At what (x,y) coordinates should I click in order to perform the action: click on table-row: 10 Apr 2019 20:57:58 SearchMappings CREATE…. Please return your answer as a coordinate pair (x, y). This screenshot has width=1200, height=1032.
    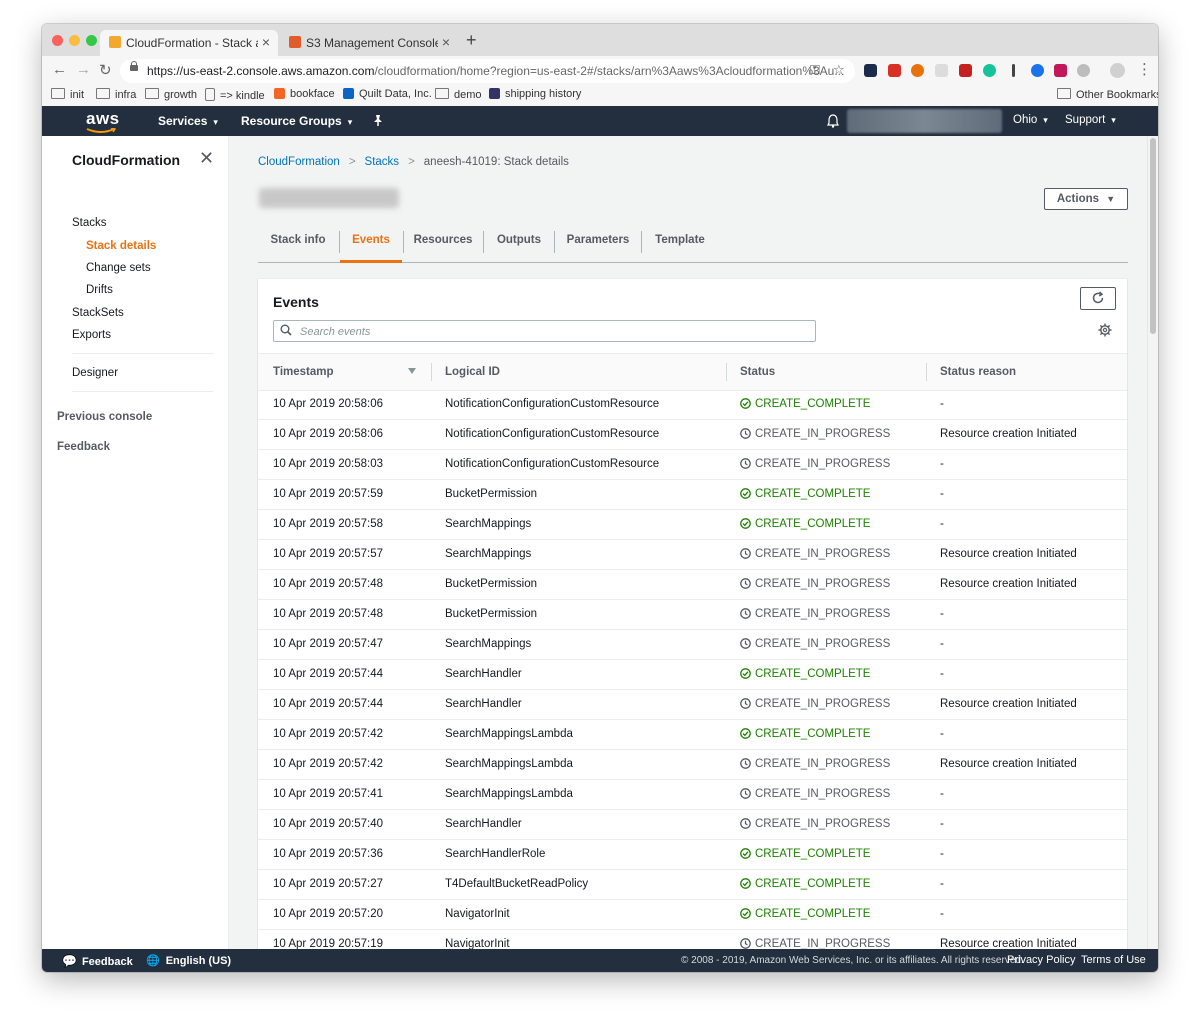
    Looking at the image, I should click on (692, 525).